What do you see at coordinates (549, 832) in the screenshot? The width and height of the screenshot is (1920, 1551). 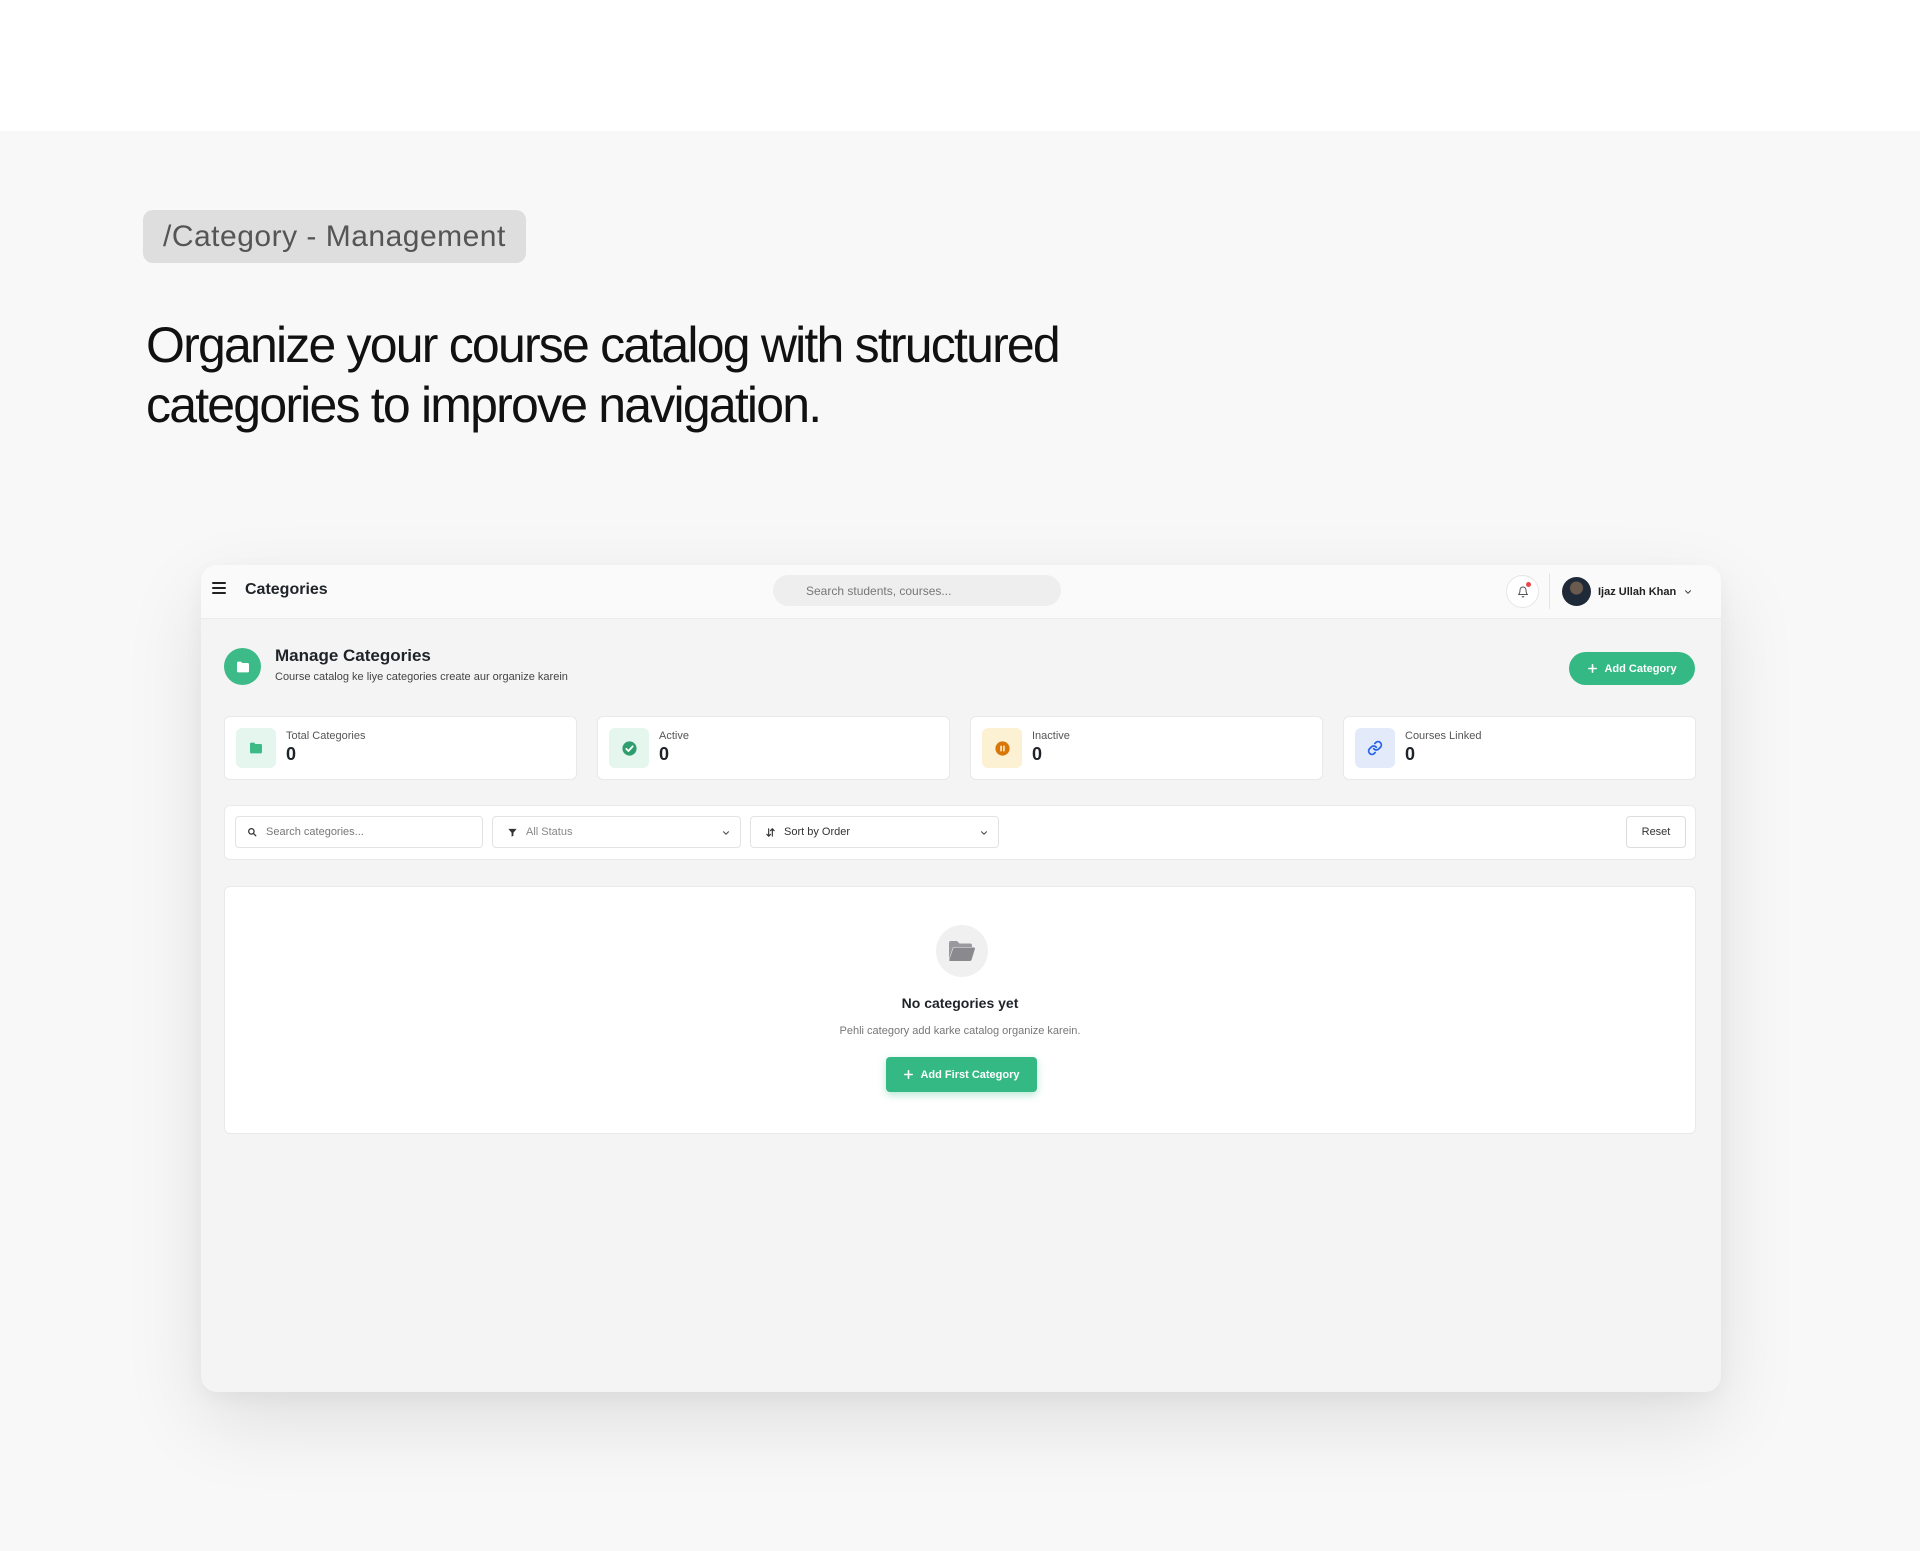 I see `status-select-value: All Status` at bounding box center [549, 832].